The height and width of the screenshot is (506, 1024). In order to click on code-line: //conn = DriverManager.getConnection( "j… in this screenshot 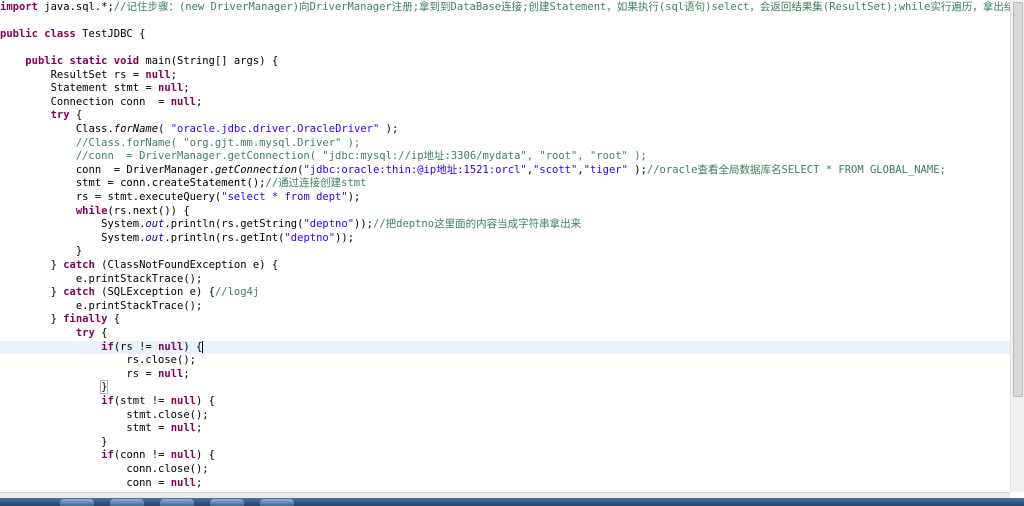, I will do `click(505, 157)`.